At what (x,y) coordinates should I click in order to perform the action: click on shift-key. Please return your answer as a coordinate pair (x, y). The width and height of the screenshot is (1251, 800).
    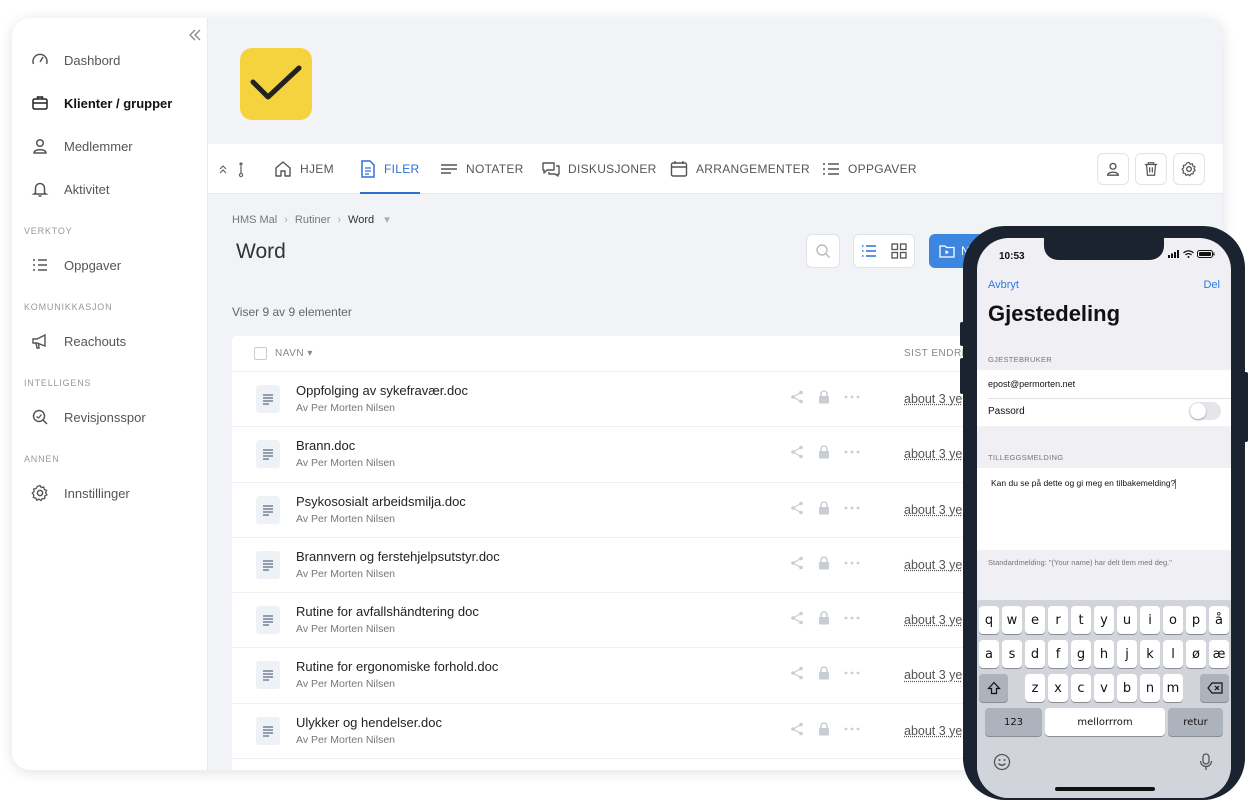
    Looking at the image, I should click on (993, 688).